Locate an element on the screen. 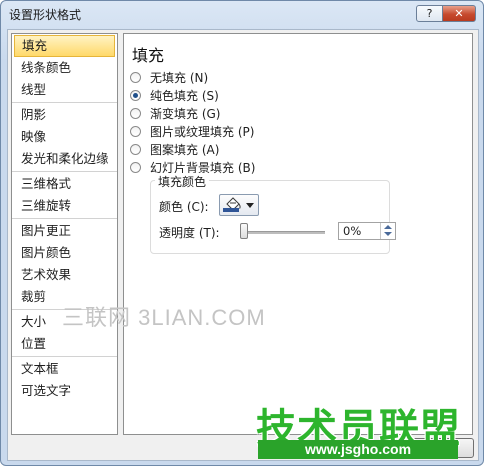 The image size is (484, 466). fill-option: 无填充 (N) is located at coordinates (192, 77).